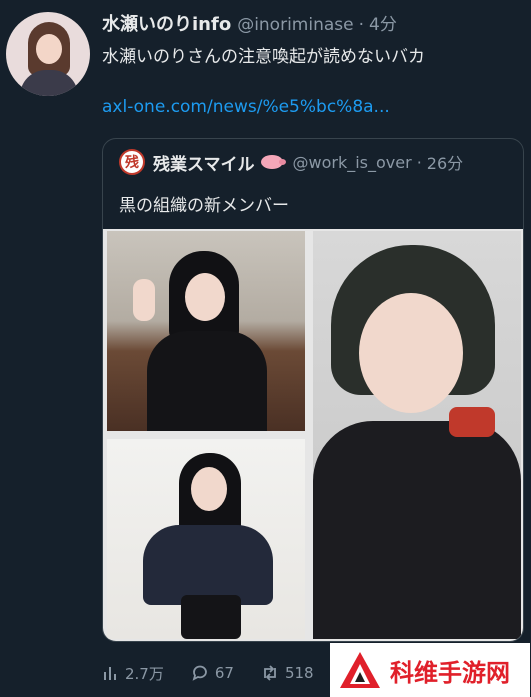  I want to click on action-bar: 2.7万 67 518, so click(208, 673).